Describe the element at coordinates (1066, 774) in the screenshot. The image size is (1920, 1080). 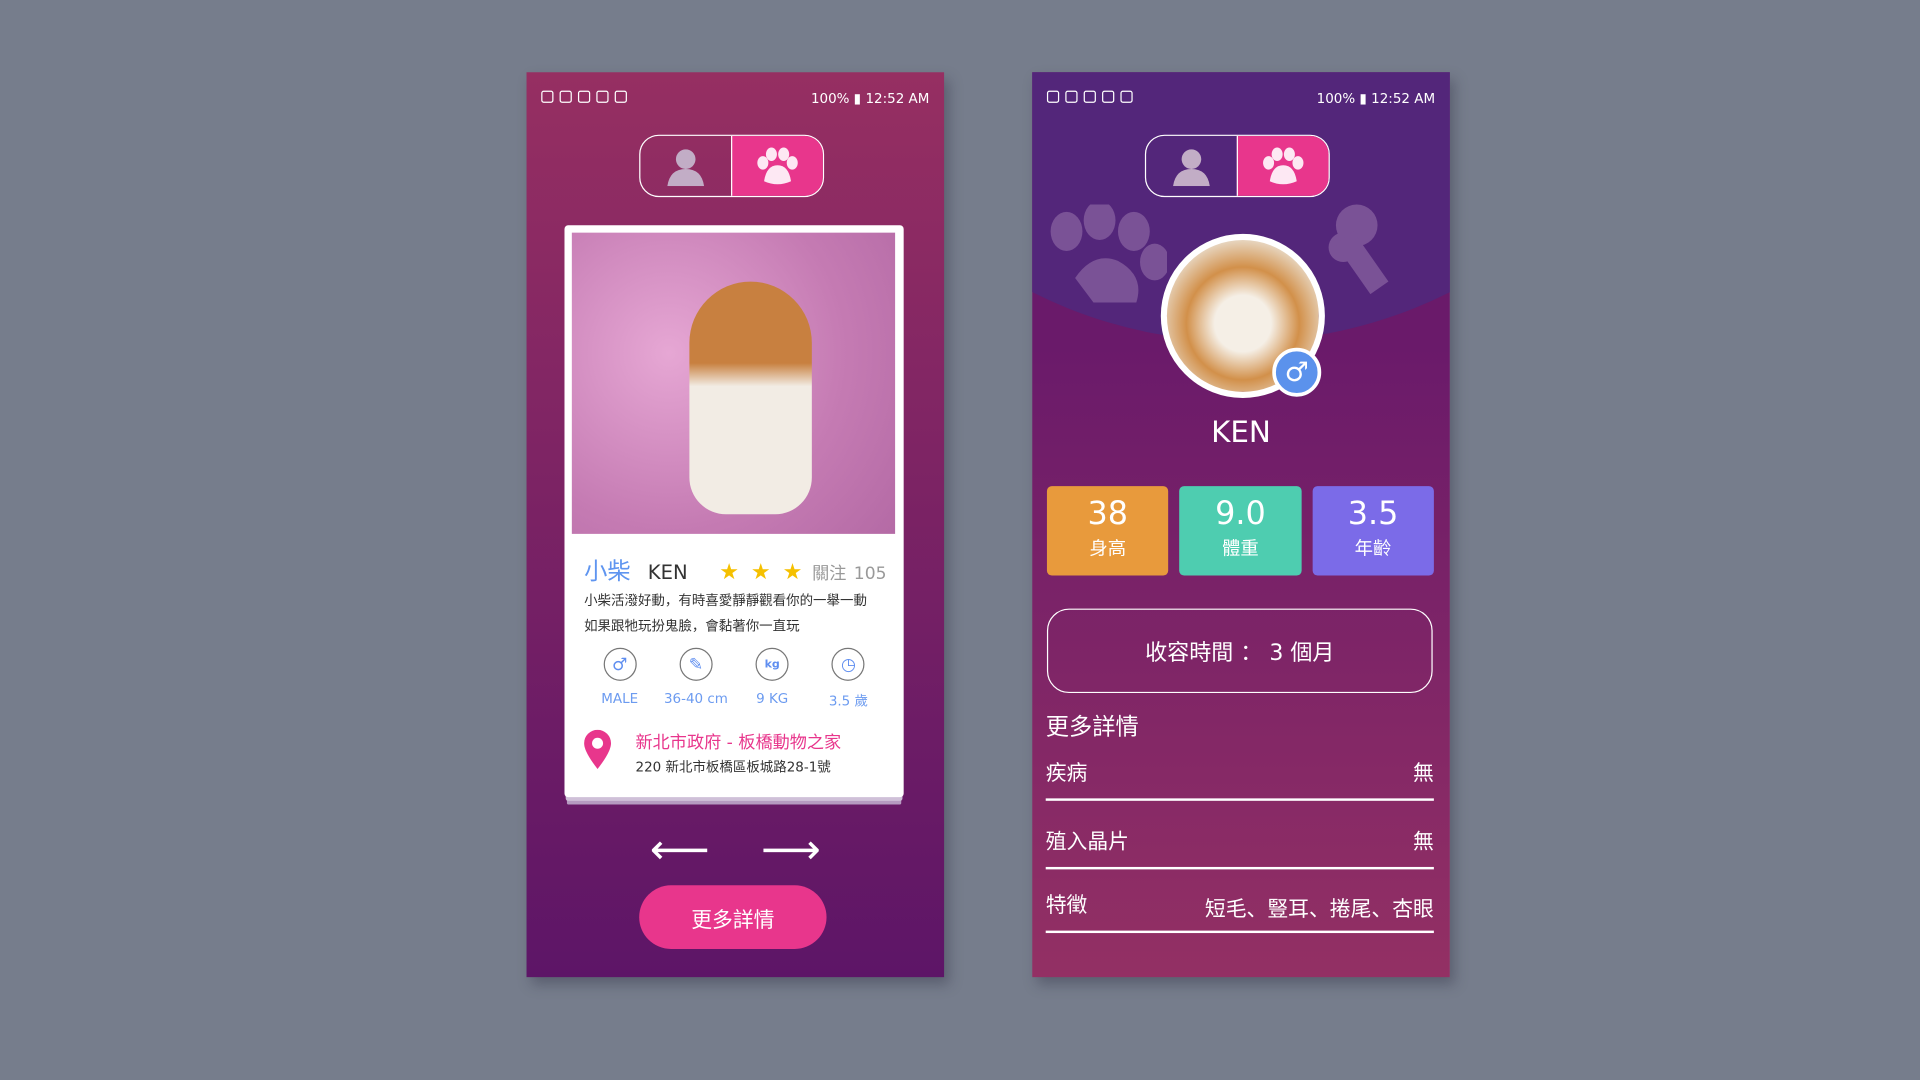
I see `detail-label: 疾病` at that location.